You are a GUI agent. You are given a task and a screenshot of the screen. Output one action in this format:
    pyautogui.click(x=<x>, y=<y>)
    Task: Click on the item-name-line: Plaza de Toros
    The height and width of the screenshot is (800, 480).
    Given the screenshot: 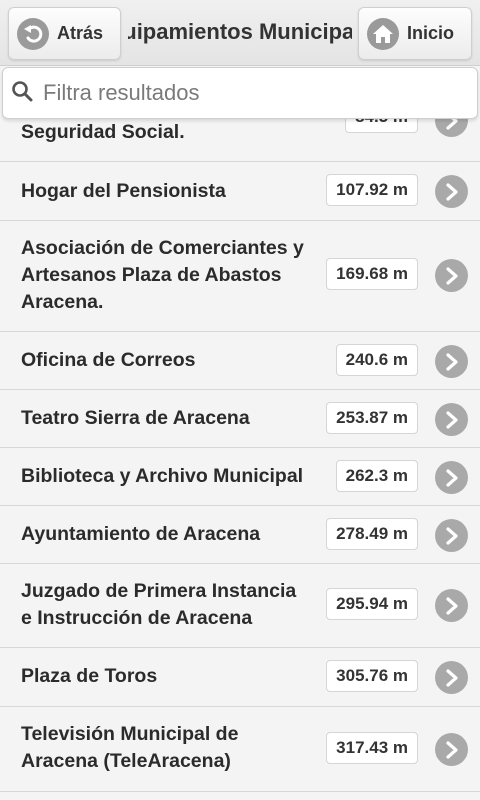 What is the action you would take?
    pyautogui.click(x=89, y=676)
    